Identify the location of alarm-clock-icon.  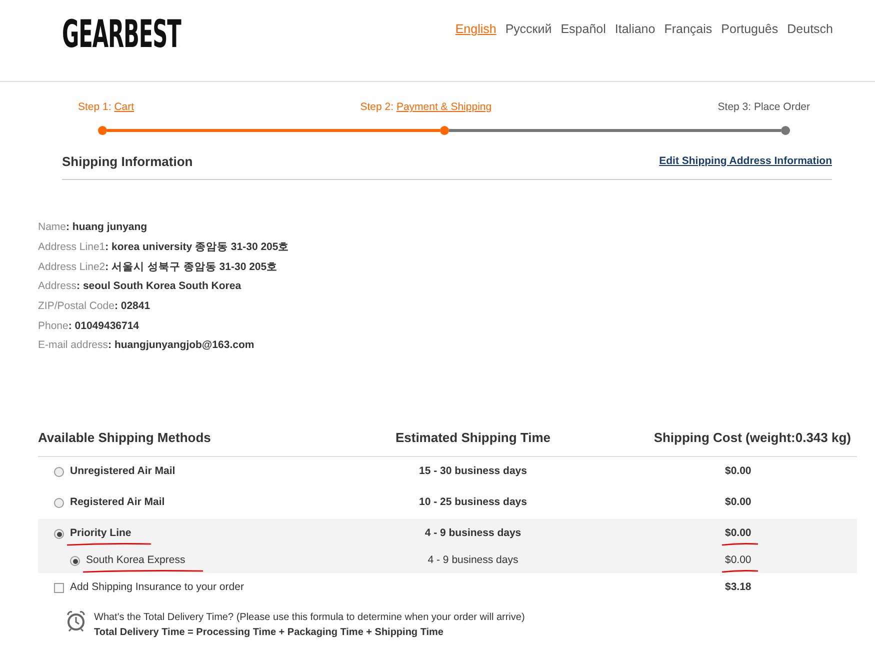
(76, 621).